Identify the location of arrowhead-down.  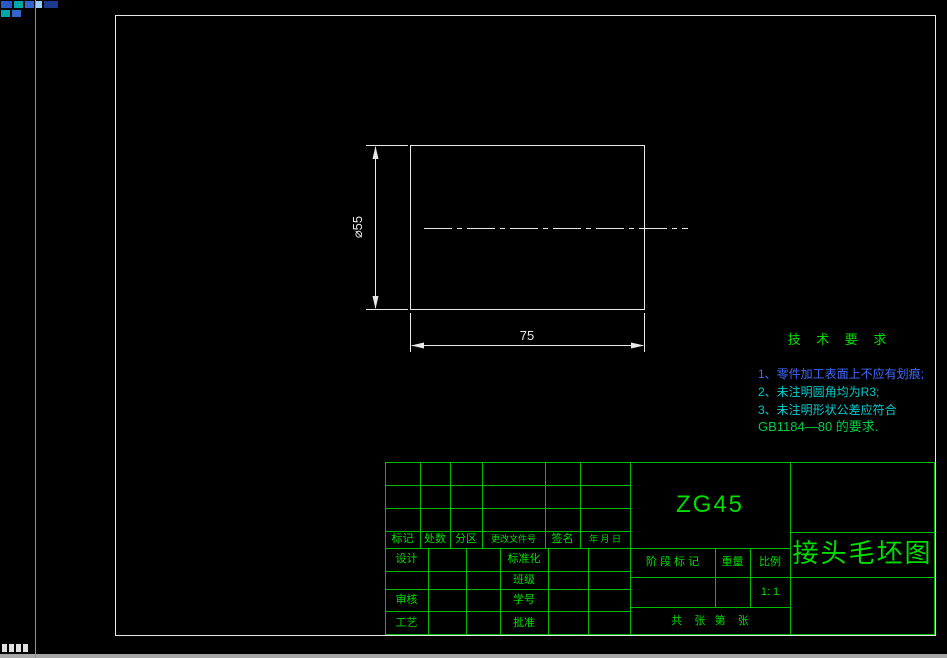
(375, 302).